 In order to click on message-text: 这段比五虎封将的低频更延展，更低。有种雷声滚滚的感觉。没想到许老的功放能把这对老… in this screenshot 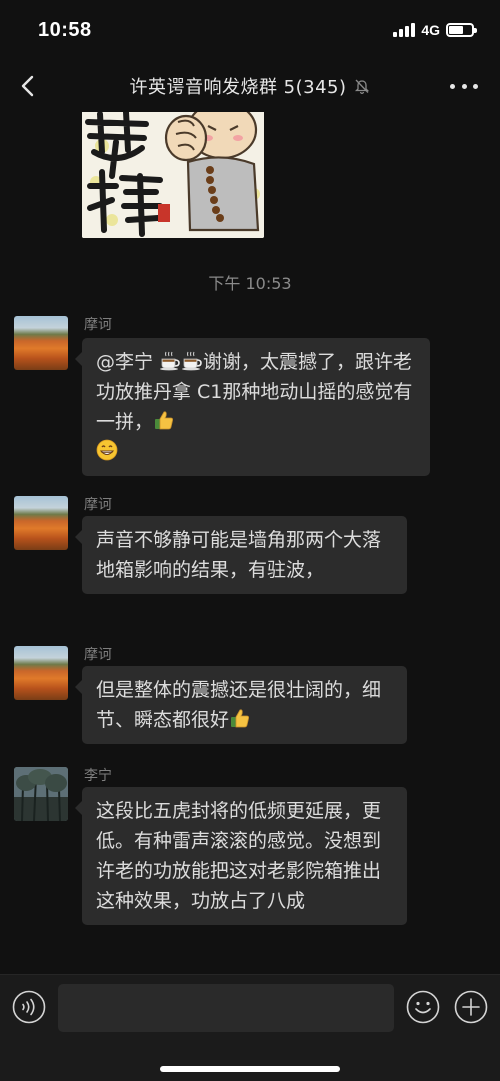, I will do `click(239, 856)`.